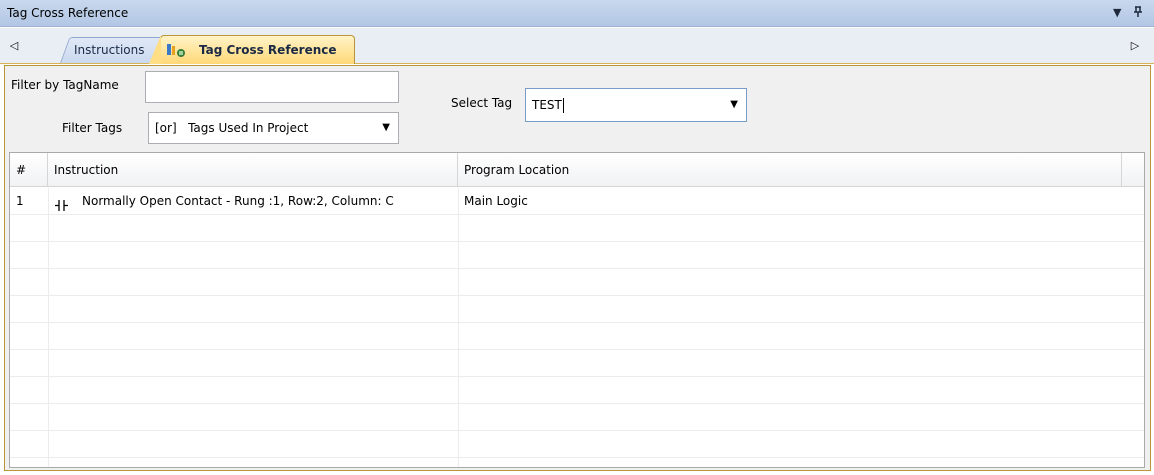 The image size is (1154, 475). Describe the element at coordinates (232, 128) in the screenshot. I see `filter-tags-value: [or] Tags Used In Project` at that location.